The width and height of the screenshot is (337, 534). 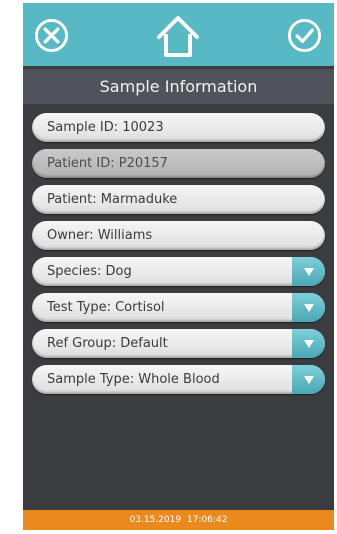 What do you see at coordinates (178, 127) in the screenshot?
I see `sample-id-field: Sample ID: 10023` at bounding box center [178, 127].